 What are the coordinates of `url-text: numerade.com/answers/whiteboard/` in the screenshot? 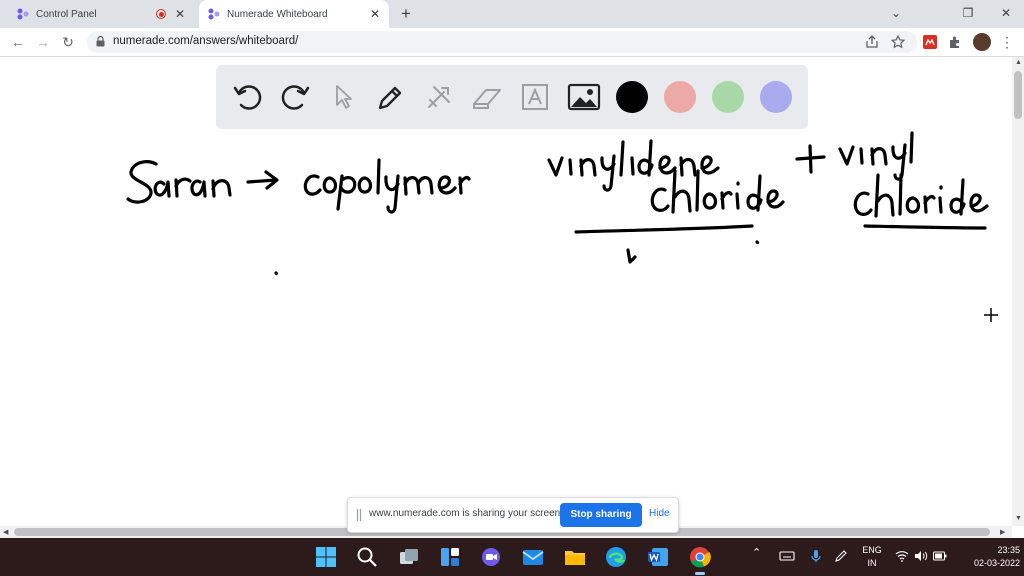 It's located at (206, 41).